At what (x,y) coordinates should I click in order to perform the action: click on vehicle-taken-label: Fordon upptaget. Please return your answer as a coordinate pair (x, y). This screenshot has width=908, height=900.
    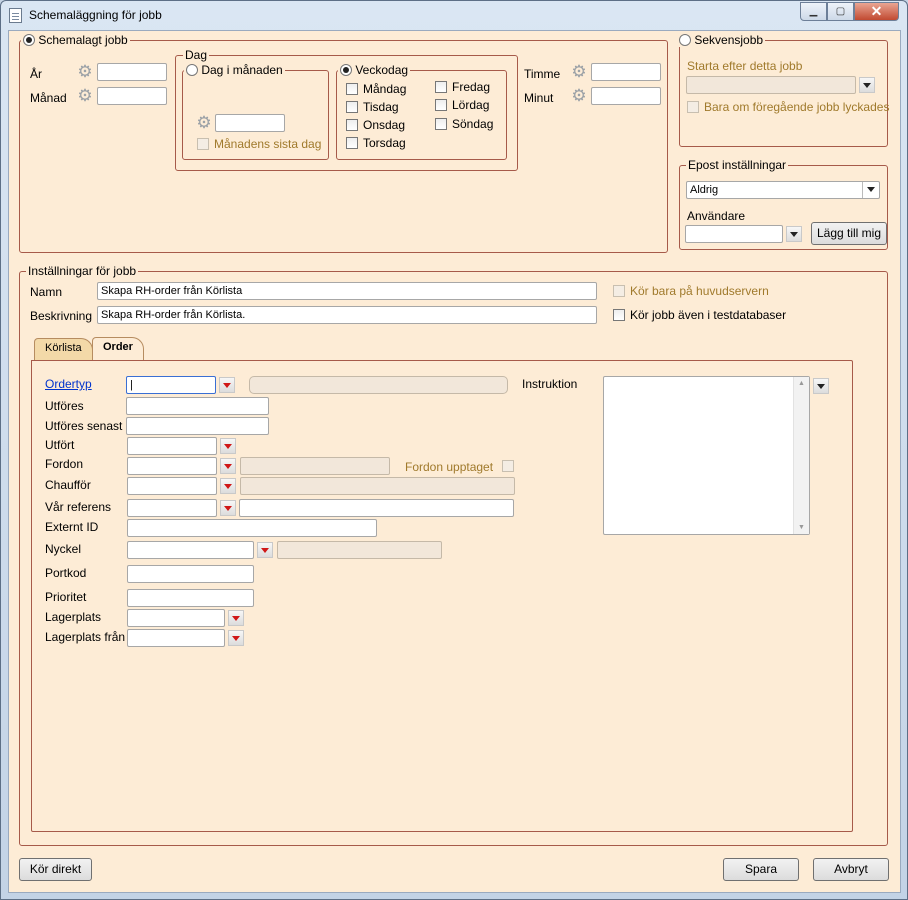
    Looking at the image, I should click on (449, 467).